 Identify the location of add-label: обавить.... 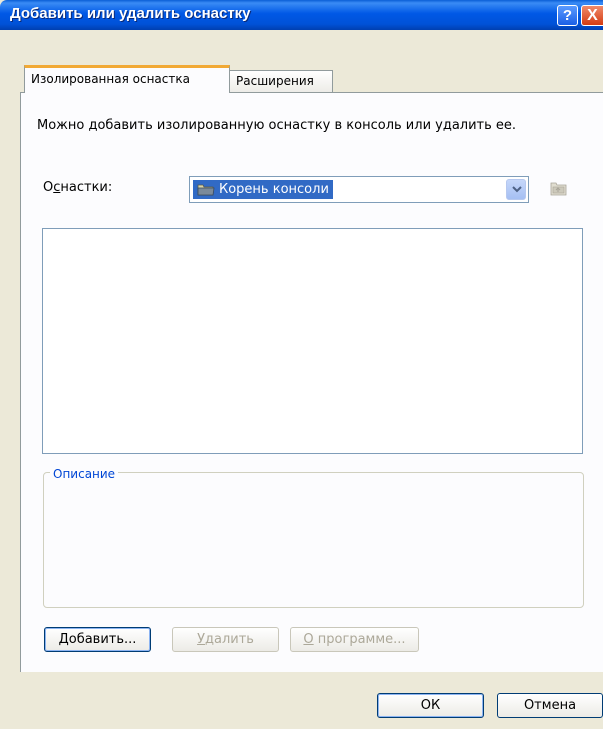
(102, 639).